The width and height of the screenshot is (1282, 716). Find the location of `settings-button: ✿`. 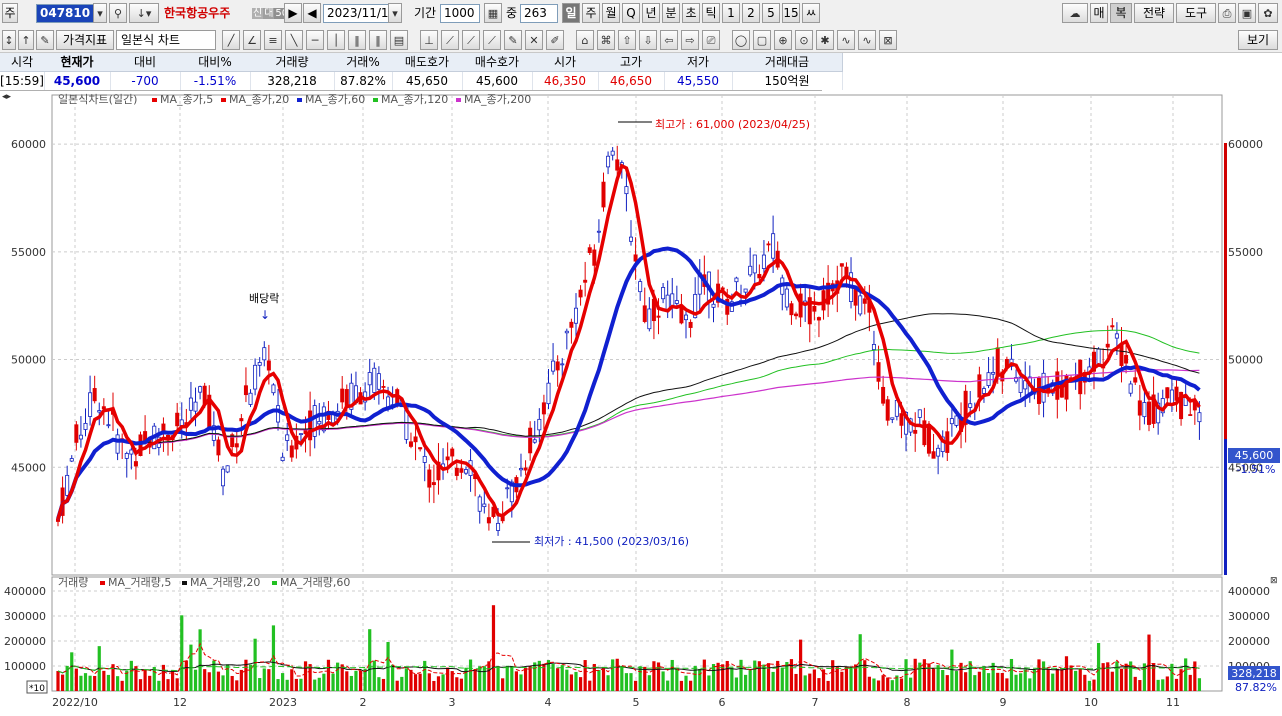

settings-button: ✿ is located at coordinates (1268, 13).